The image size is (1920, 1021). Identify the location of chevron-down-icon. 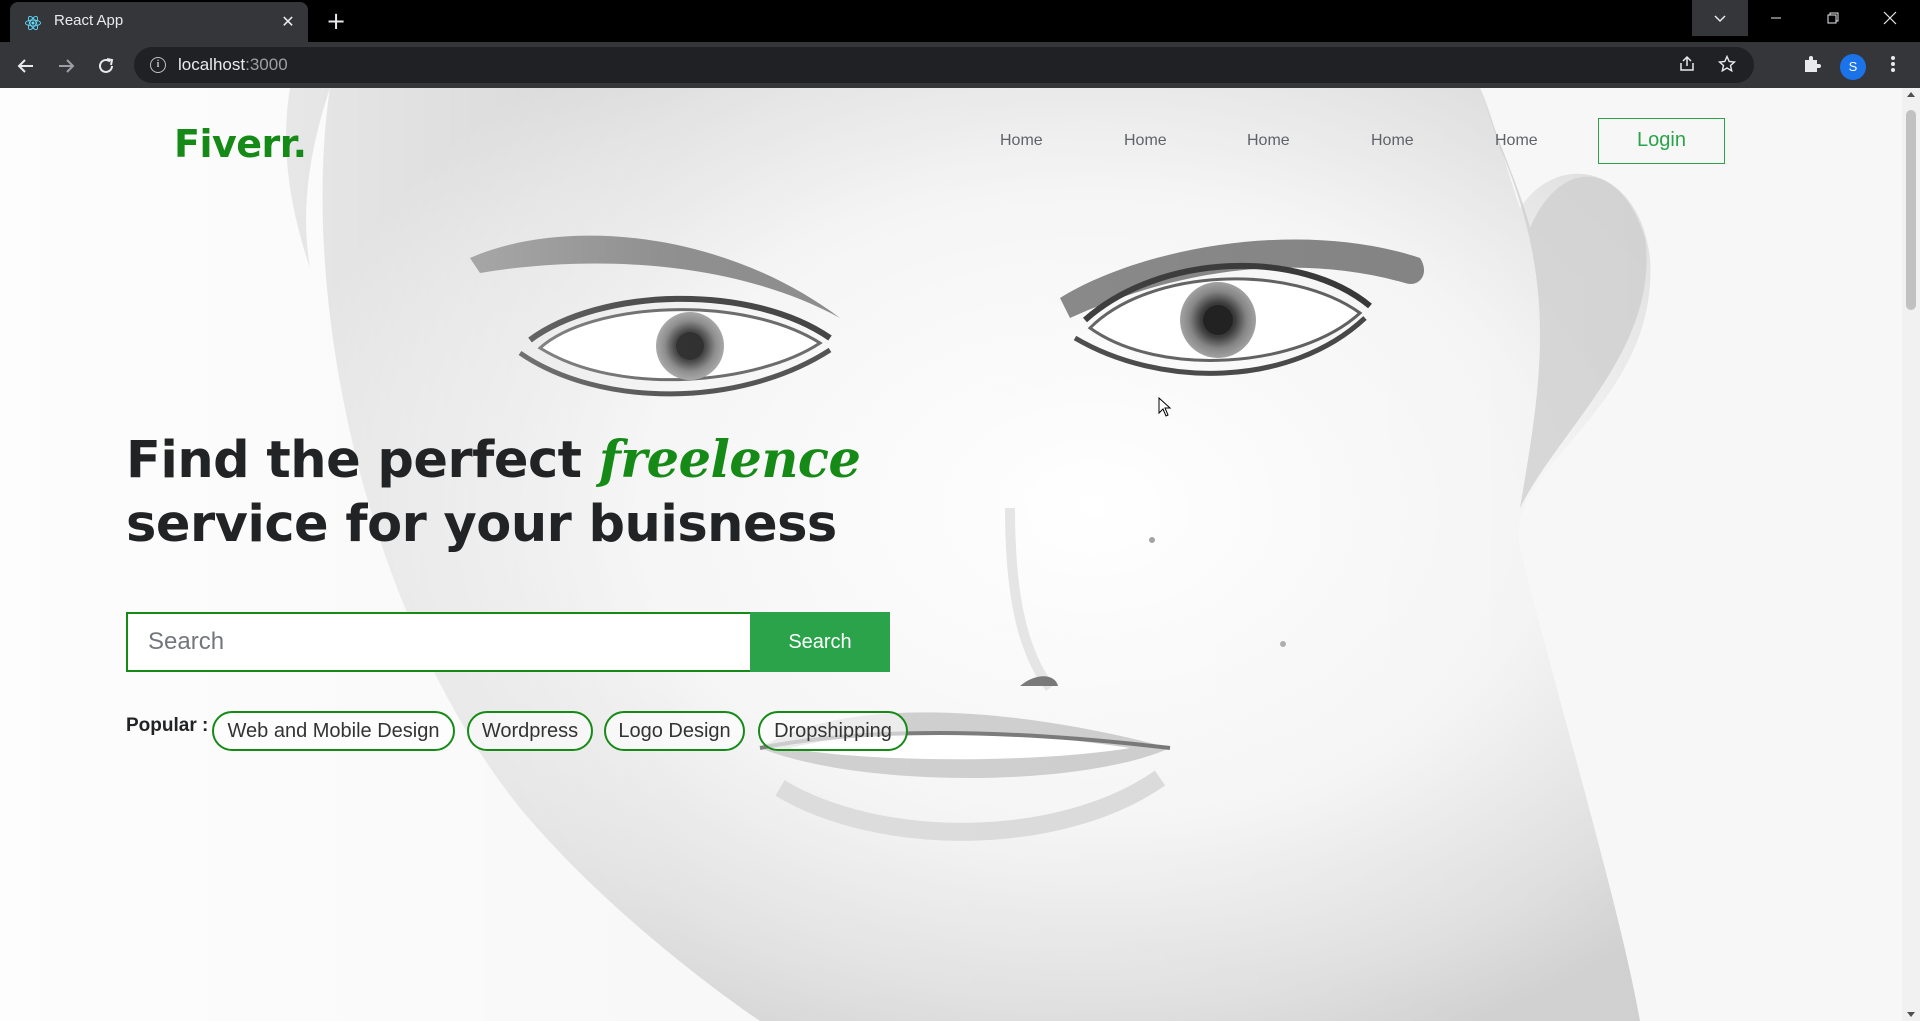
(1720, 18).